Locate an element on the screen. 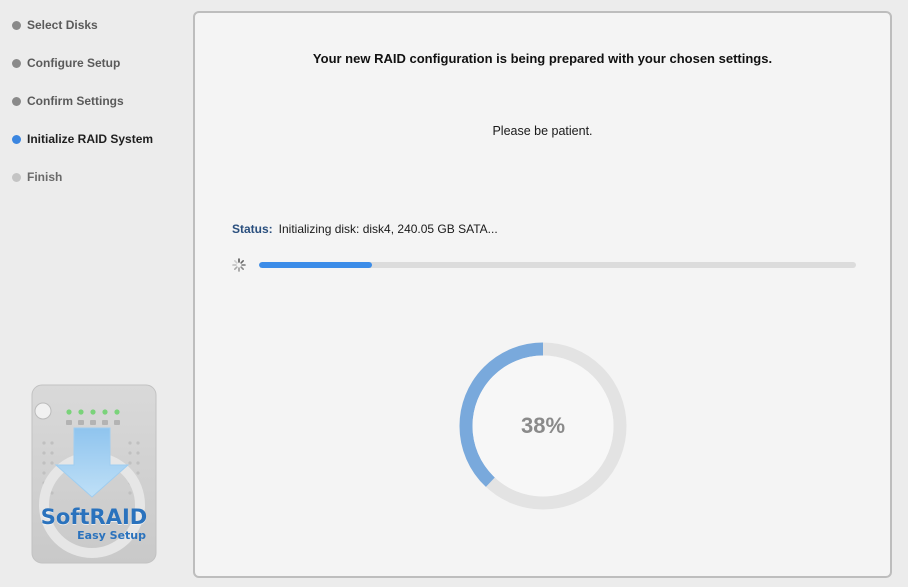  status-label: Status: is located at coordinates (252, 229).